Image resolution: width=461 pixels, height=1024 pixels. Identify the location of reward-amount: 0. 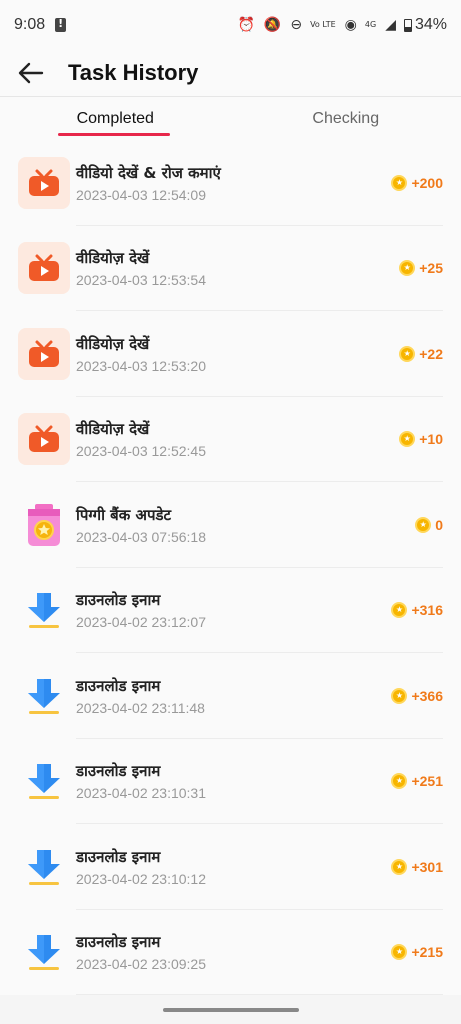
(439, 524).